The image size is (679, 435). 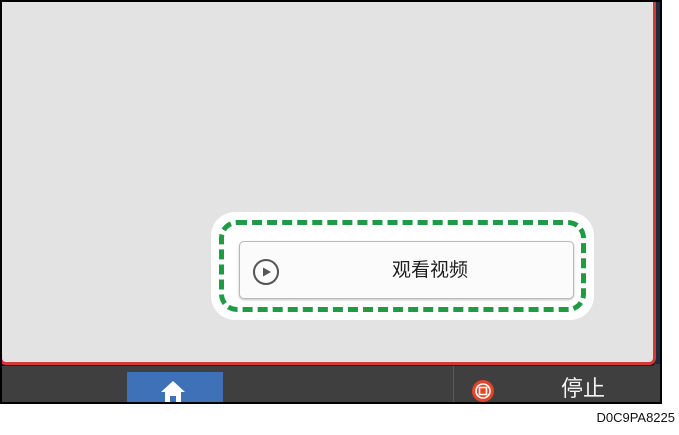 I want to click on watch-video-button: 观看视频, so click(x=406, y=270).